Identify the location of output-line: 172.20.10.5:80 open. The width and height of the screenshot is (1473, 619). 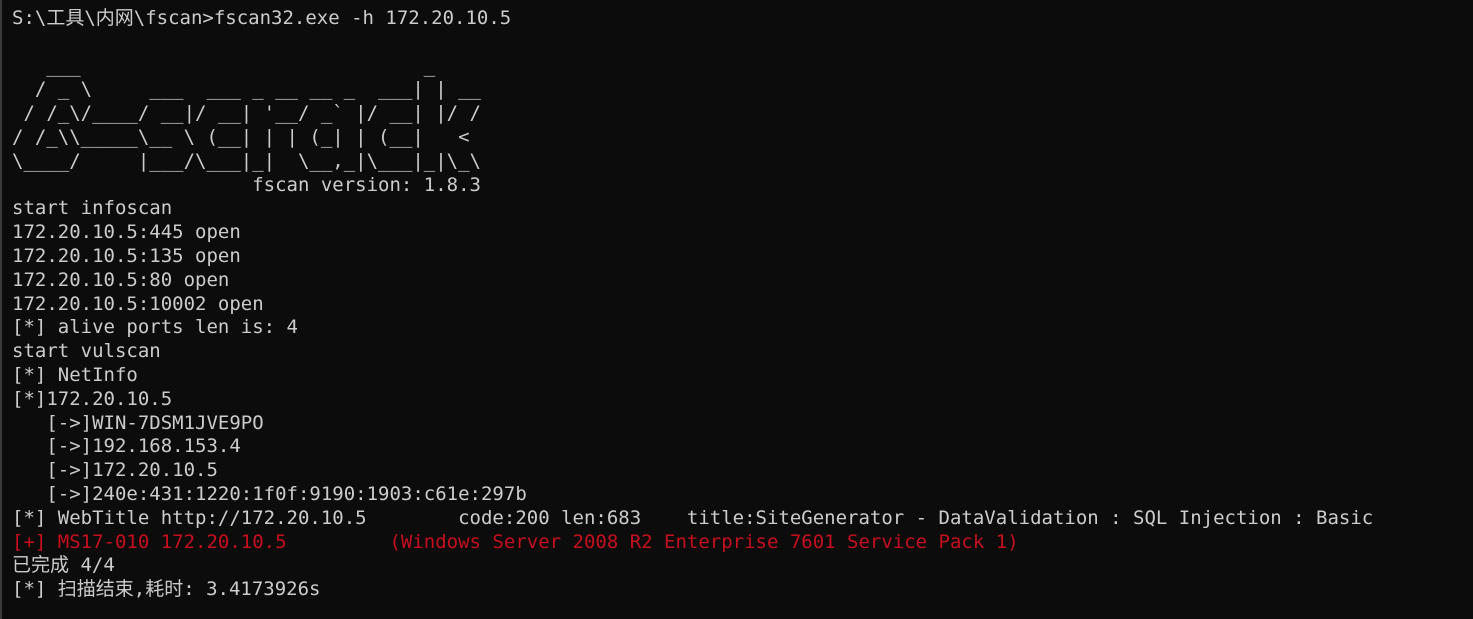
(121, 279).